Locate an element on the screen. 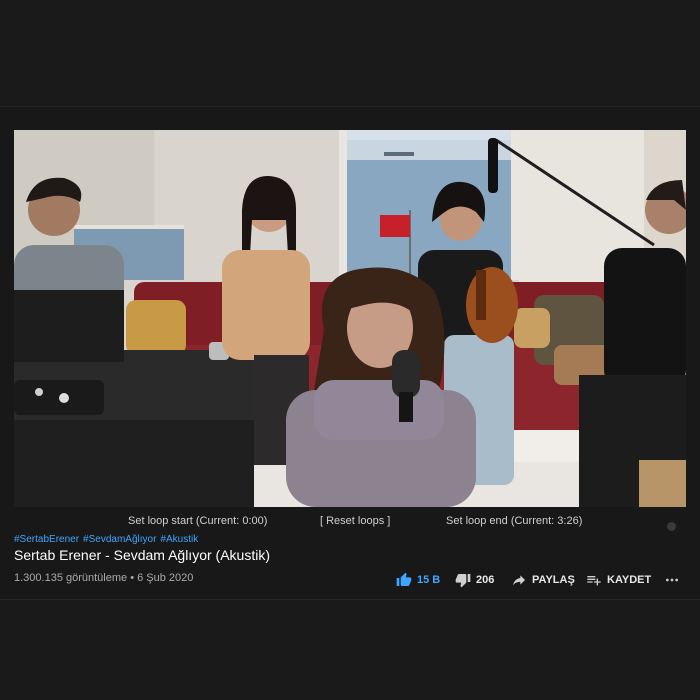 This screenshot has height=700, width=700. hashtags: #SertabErener #SevdamAğlıyor #Akustik is located at coordinates (108, 539).